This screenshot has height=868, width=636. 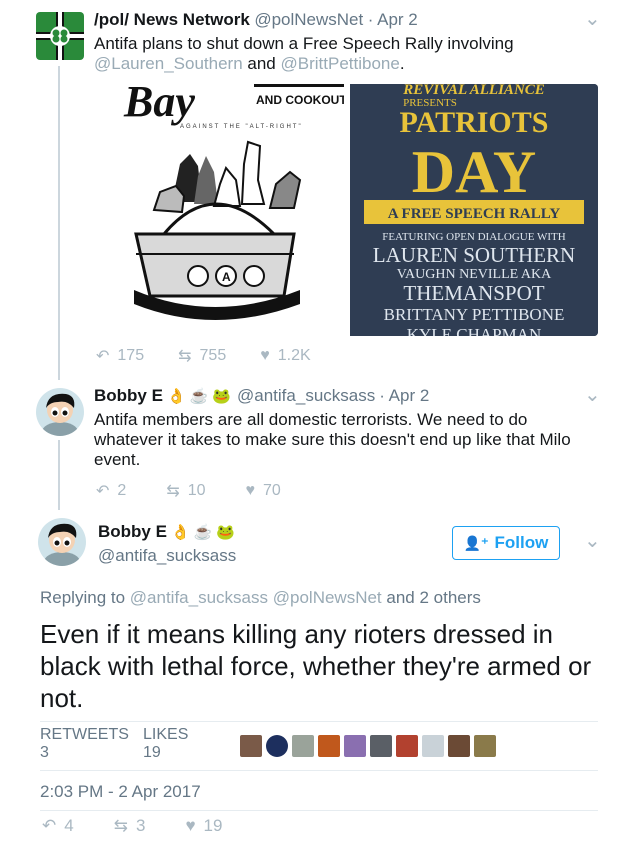 What do you see at coordinates (165, 744) in the screenshot?
I see `likes-stat: LIKES 19` at bounding box center [165, 744].